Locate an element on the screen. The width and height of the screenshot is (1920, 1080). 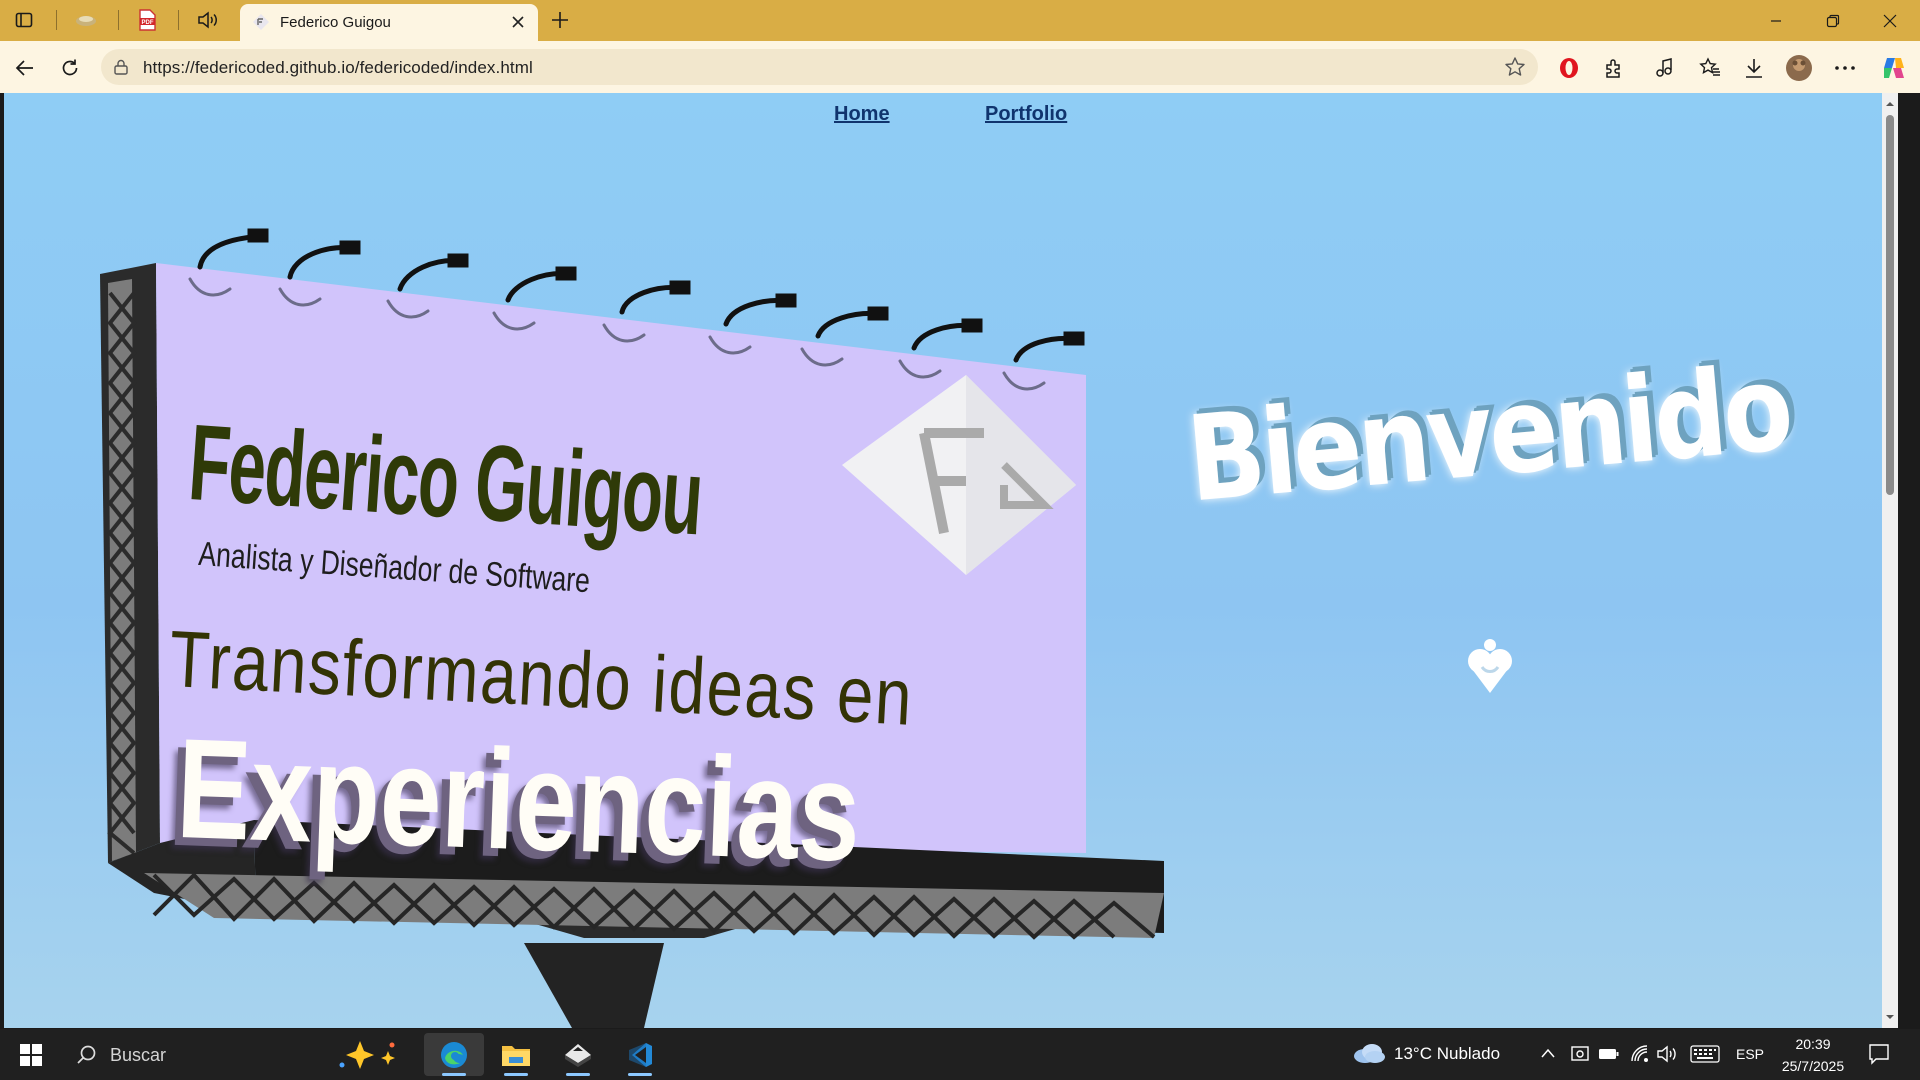
taskbar-file-explorer is located at coordinates (516, 1054).